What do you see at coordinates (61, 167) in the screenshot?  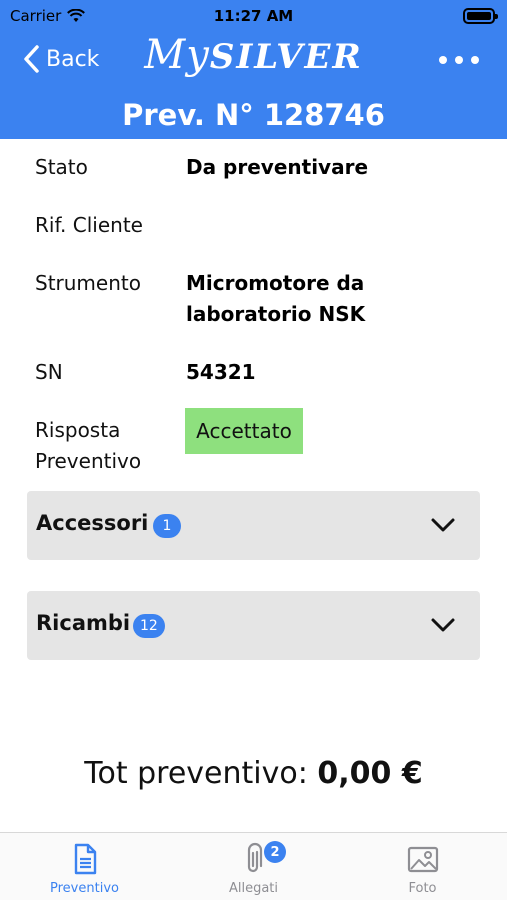 I see `stato-label: Stato` at bounding box center [61, 167].